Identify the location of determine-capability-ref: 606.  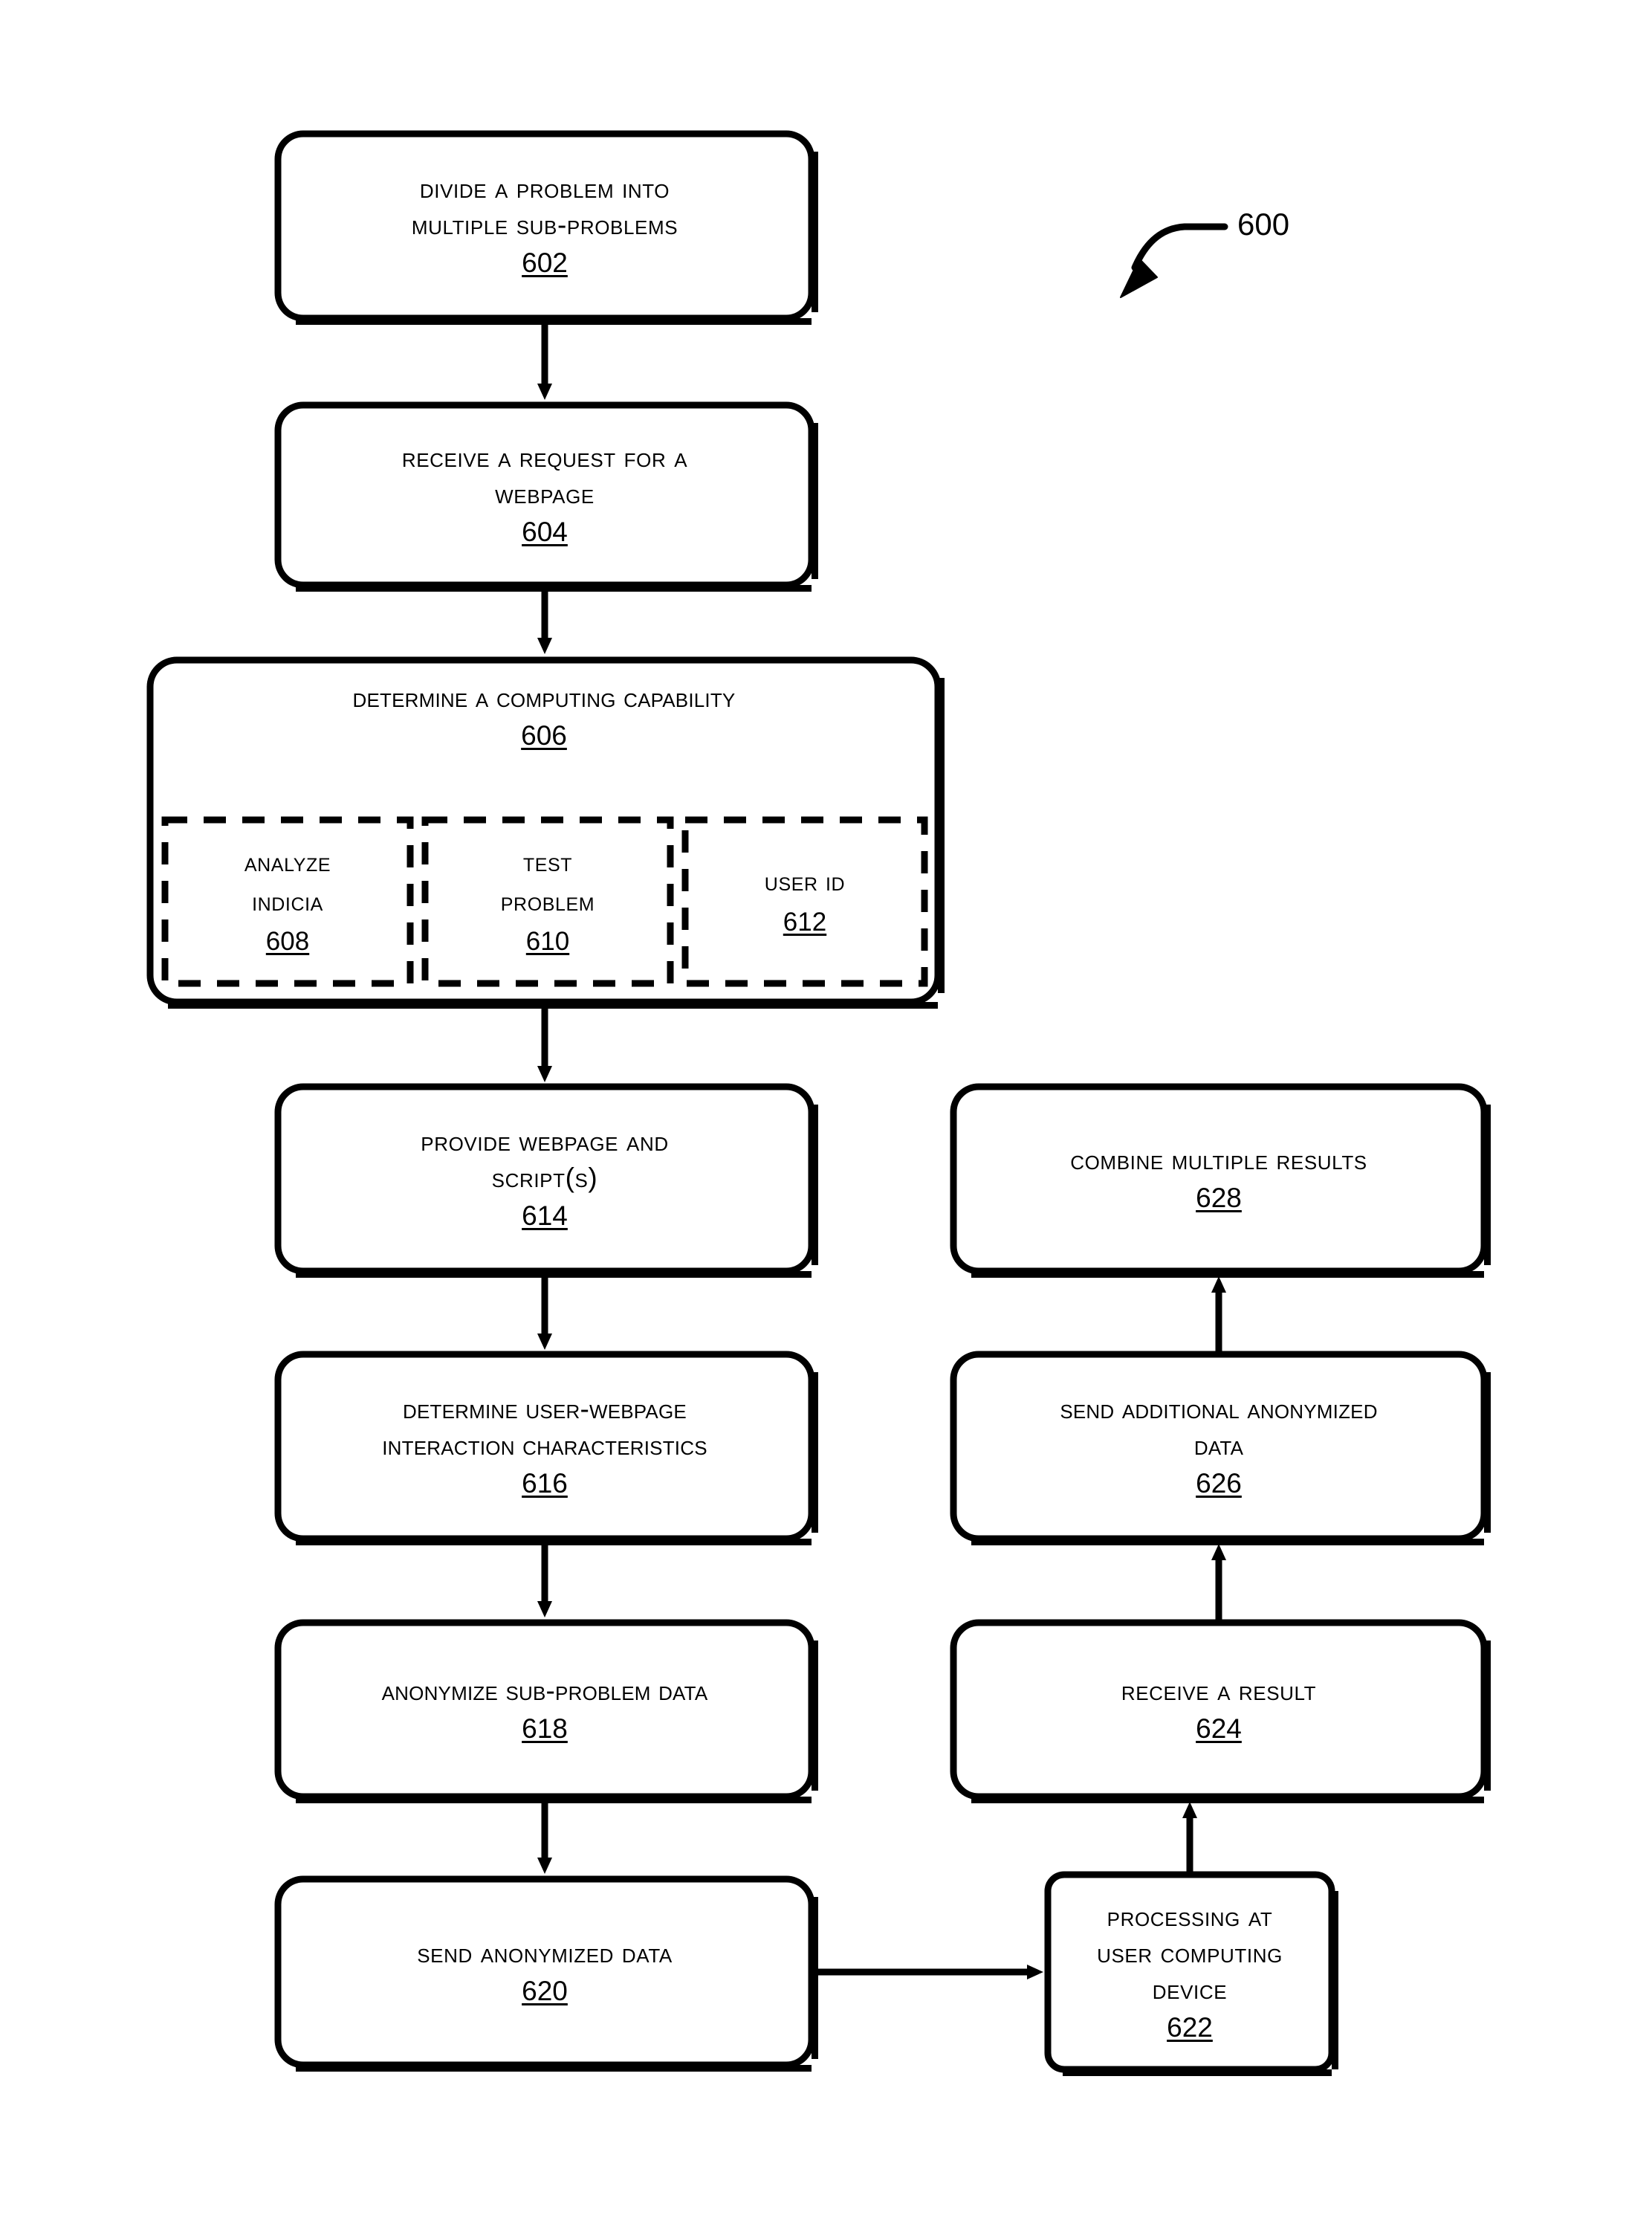
(544, 735).